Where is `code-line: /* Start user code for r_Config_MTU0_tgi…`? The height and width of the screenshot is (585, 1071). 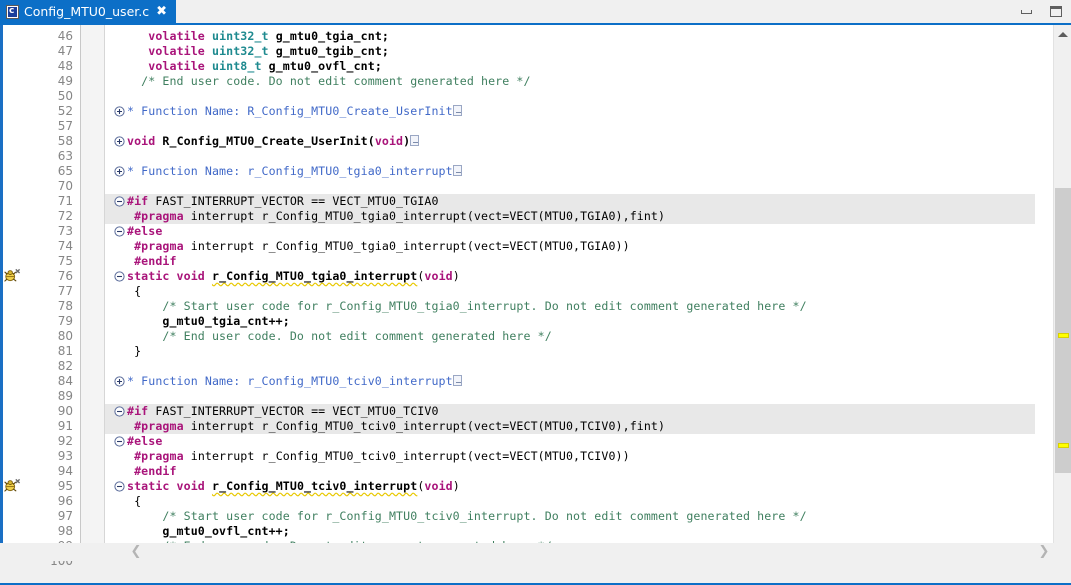
code-line: /* Start user code for r_Config_MTU0_tgi… is located at coordinates (570, 306).